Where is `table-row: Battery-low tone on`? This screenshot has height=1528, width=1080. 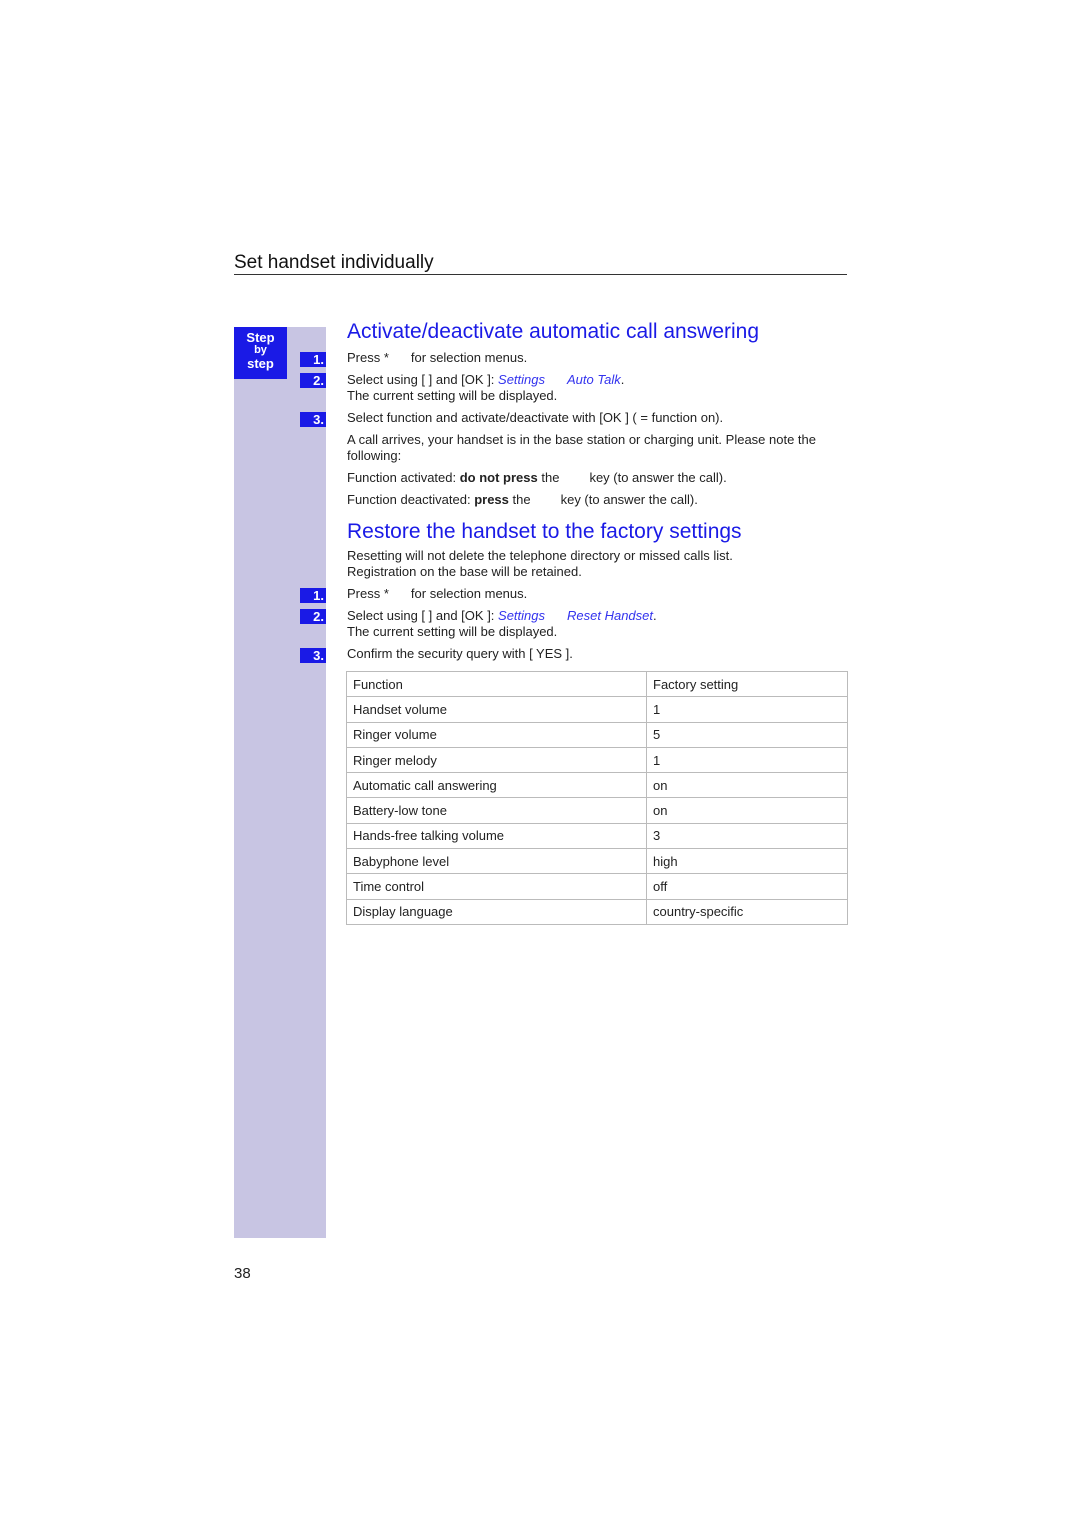
table-row: Battery-low tone on is located at coordinates (597, 810).